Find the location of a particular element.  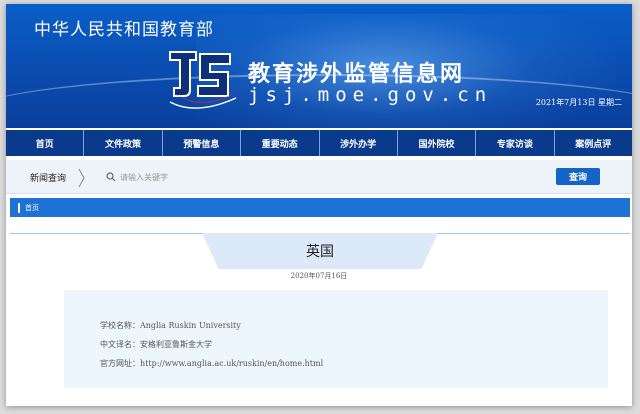

main-nav: 首页 文件政策 预警信息 重要动态 涉外办学 国外院校 专家访谈 案例点评 is located at coordinates (319, 143).